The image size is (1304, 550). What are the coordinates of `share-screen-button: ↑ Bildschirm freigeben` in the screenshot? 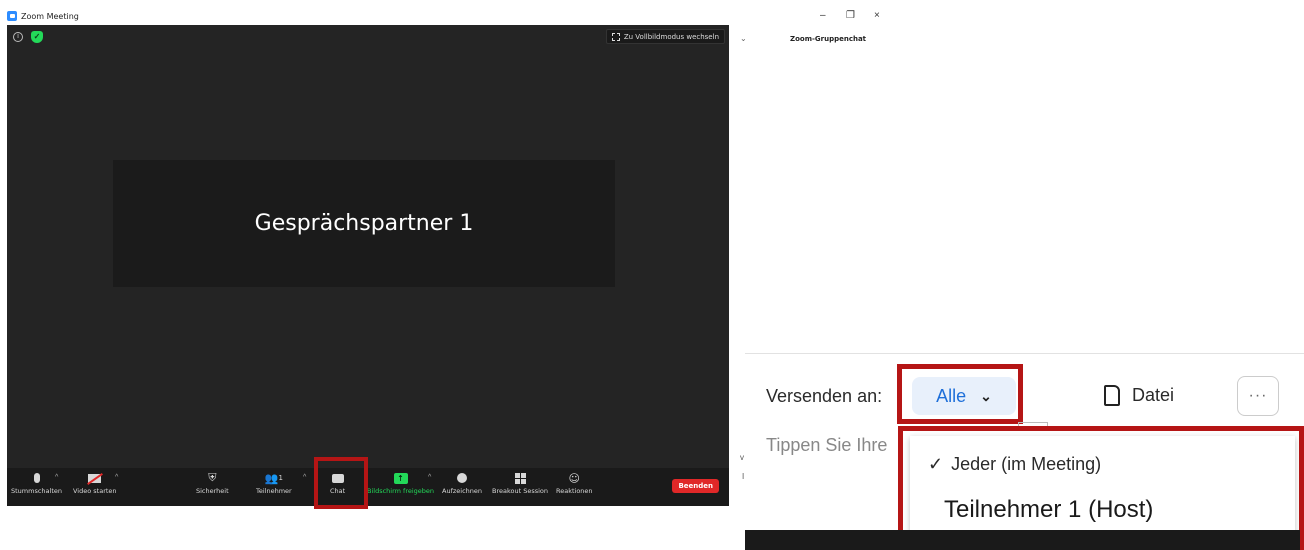 It's located at (400, 483).